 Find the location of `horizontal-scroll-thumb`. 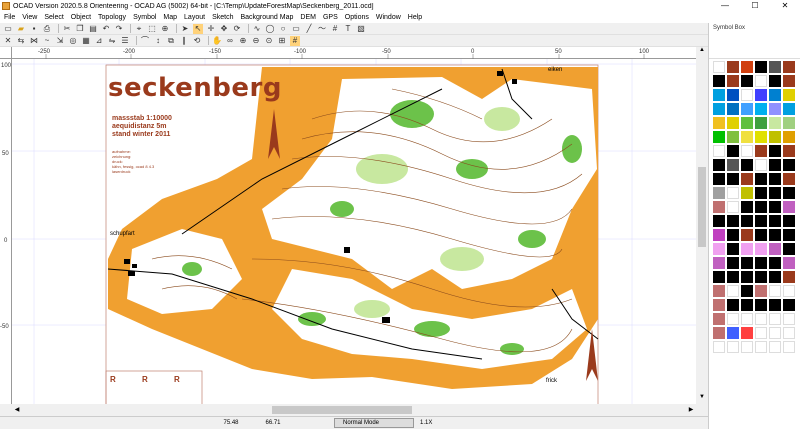

horizontal-scroll-thumb is located at coordinates (342, 410).